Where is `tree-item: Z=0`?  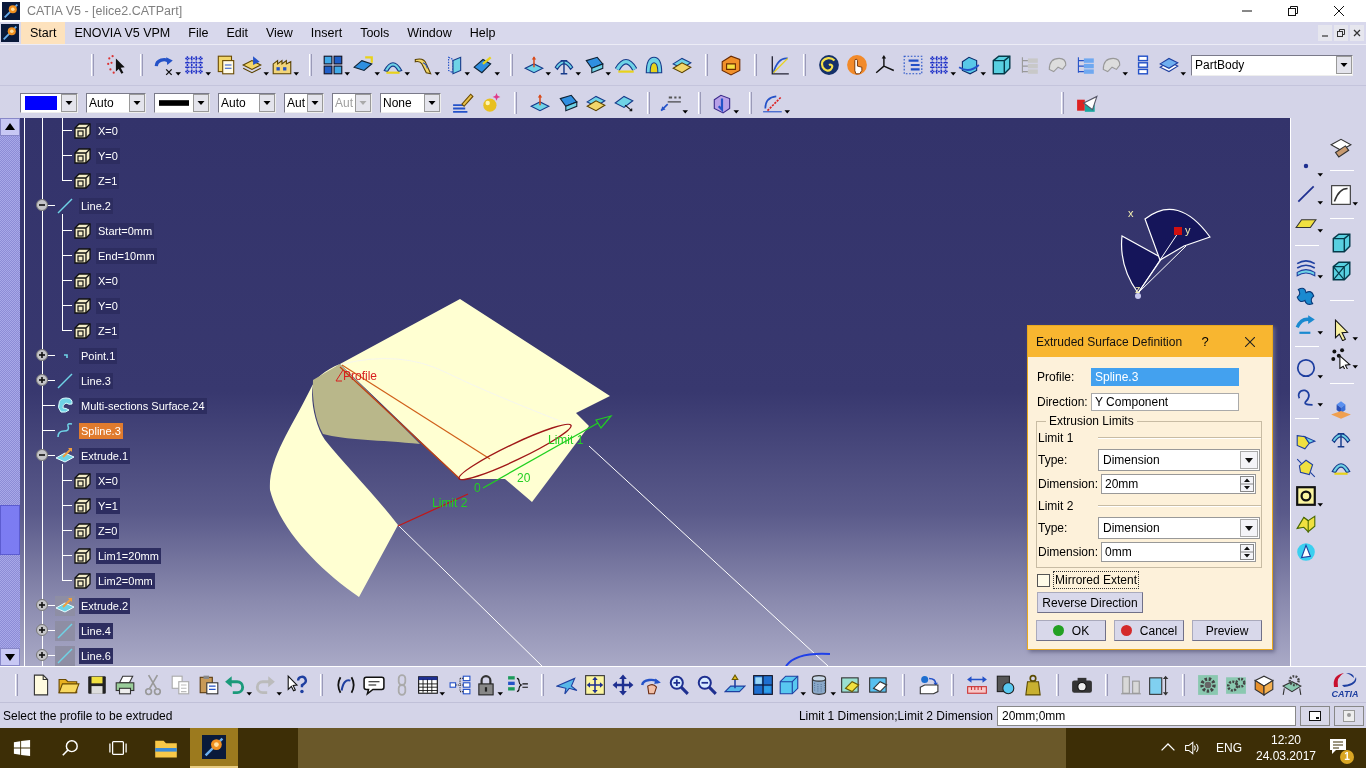 tree-item: Z=0 is located at coordinates (108, 530).